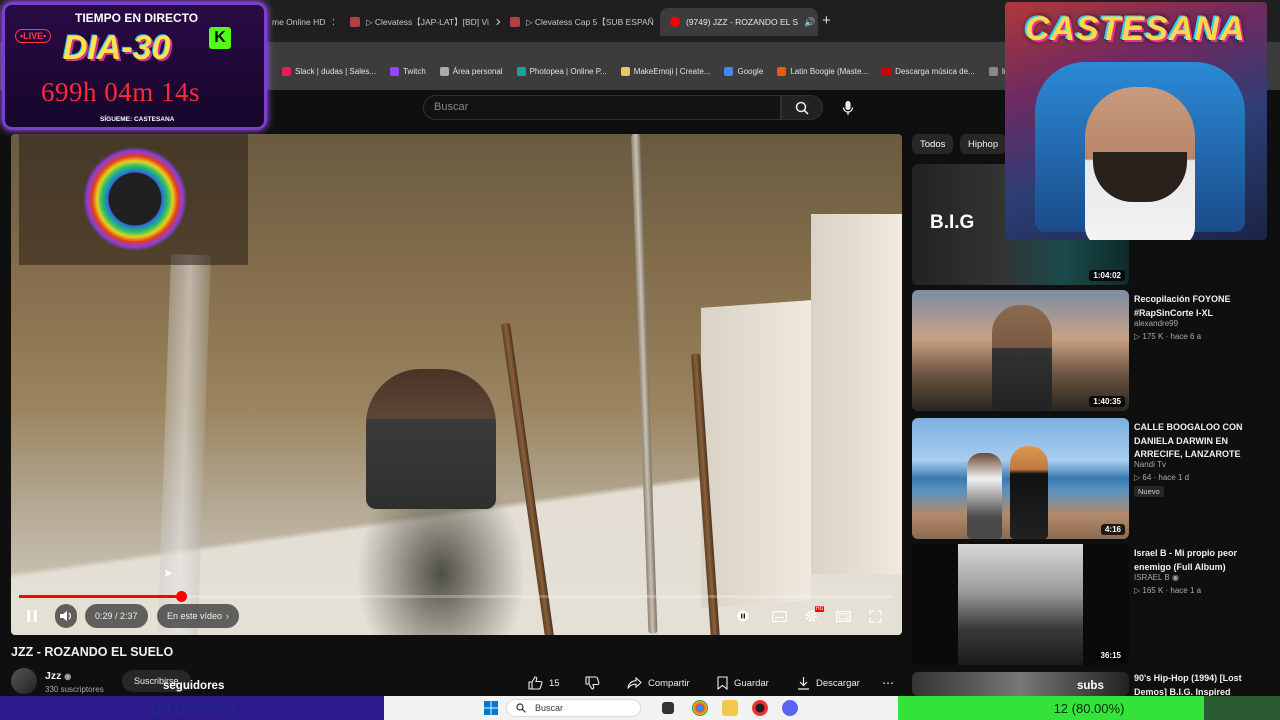  I want to click on recommendation-channel: Nandi Tv, so click(1150, 464).